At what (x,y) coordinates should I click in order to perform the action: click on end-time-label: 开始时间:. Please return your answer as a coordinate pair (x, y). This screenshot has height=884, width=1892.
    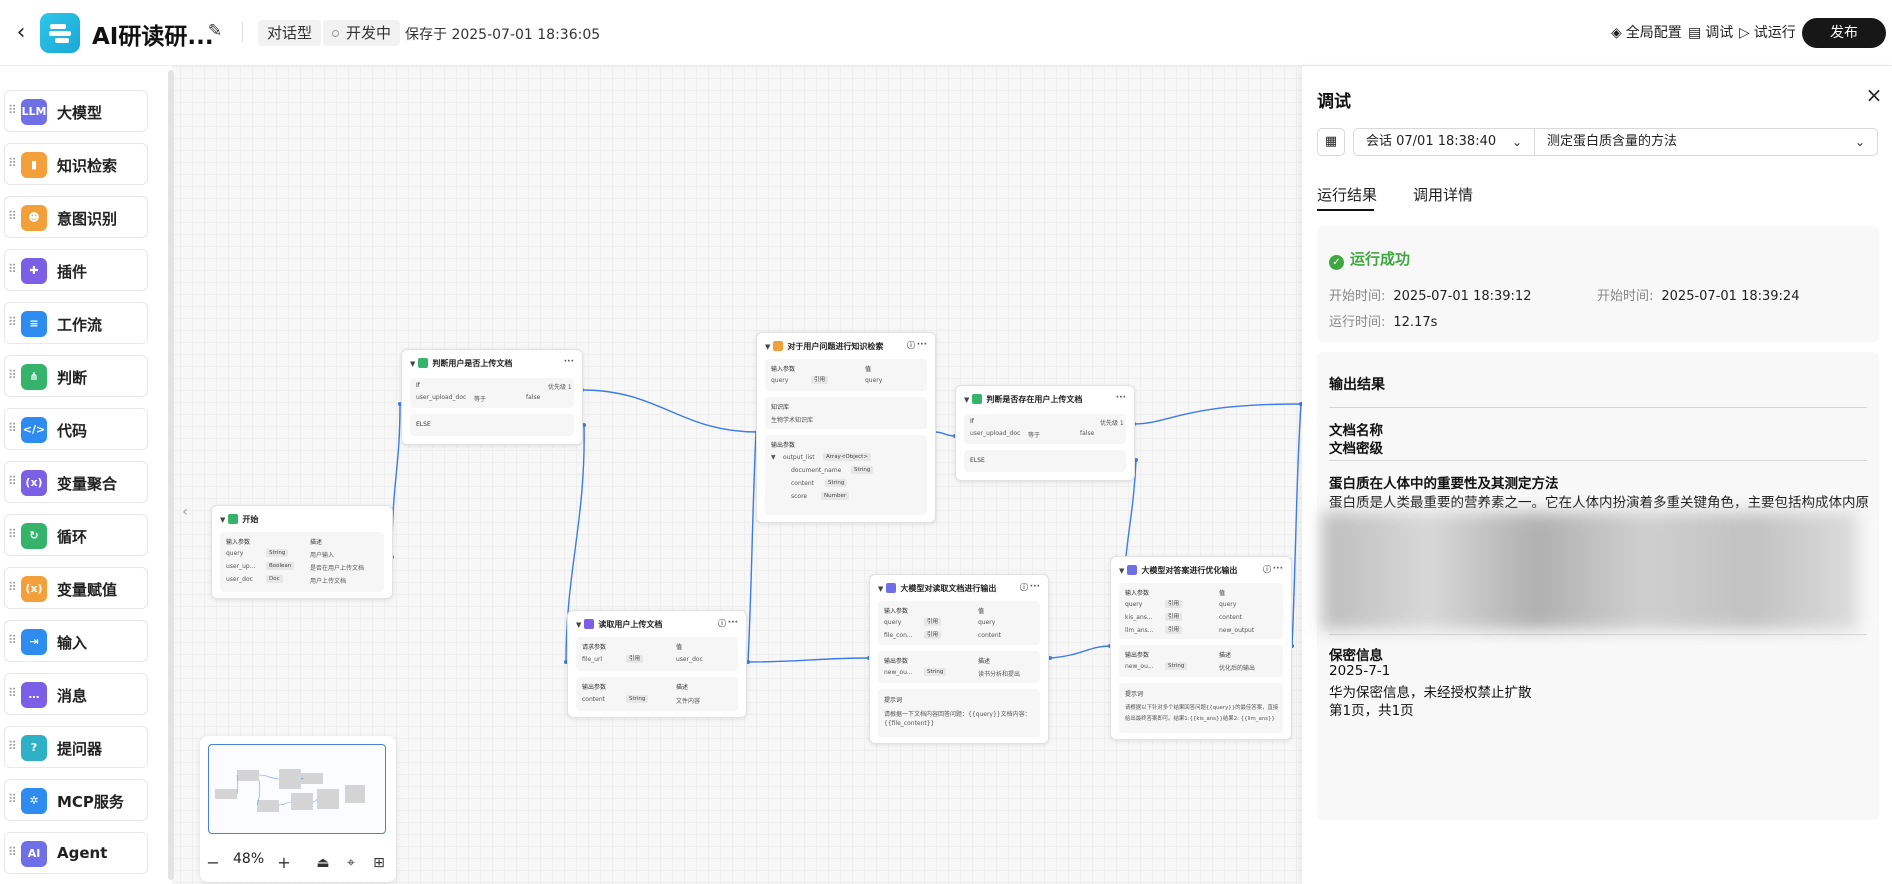
    Looking at the image, I should click on (1625, 296).